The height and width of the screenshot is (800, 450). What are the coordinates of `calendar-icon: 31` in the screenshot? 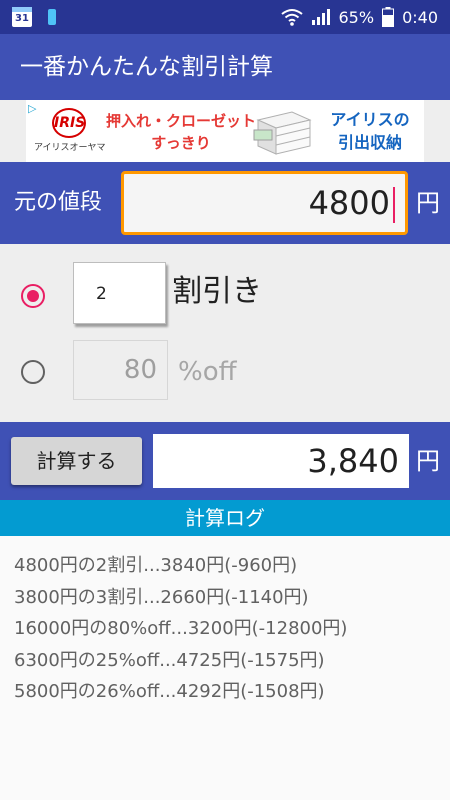 It's located at (22, 17).